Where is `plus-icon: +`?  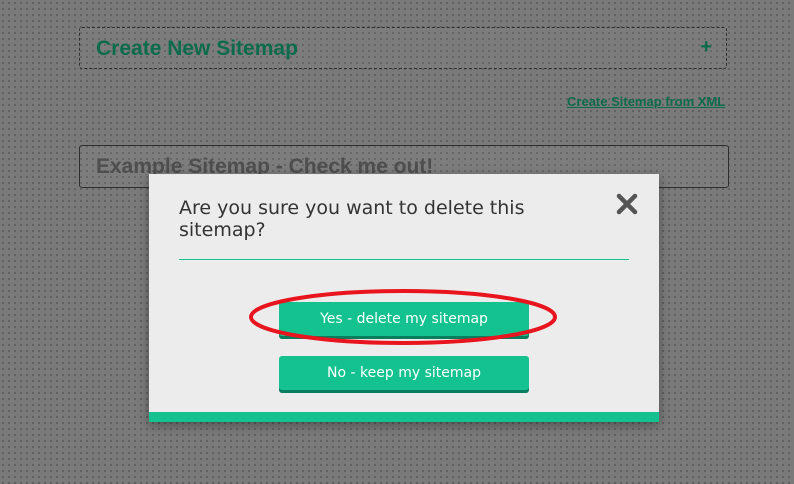
plus-icon: + is located at coordinates (706, 47).